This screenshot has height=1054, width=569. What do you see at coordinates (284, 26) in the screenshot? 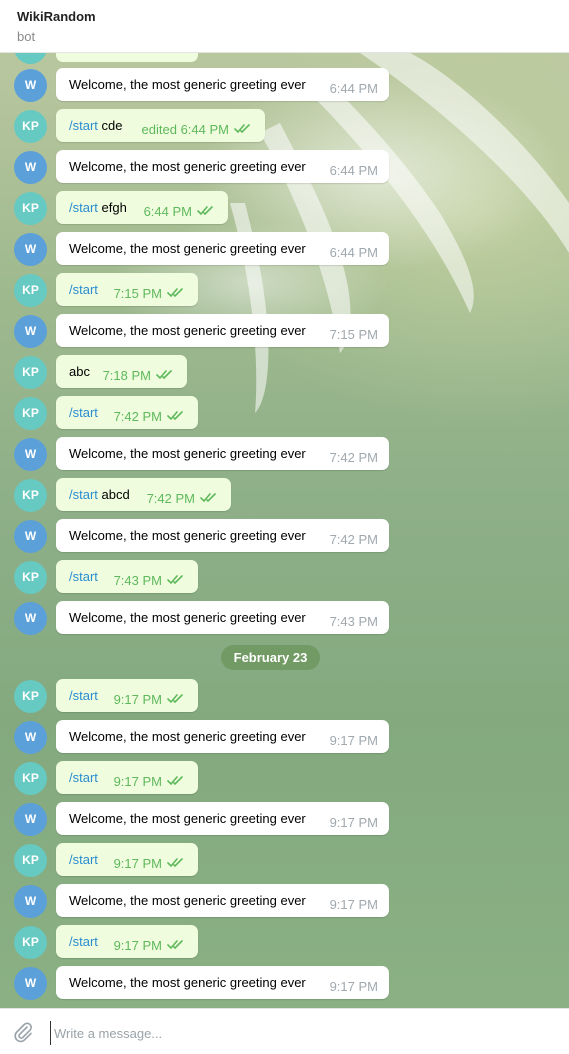
I see `chat-header: WikiRandom bot` at bounding box center [284, 26].